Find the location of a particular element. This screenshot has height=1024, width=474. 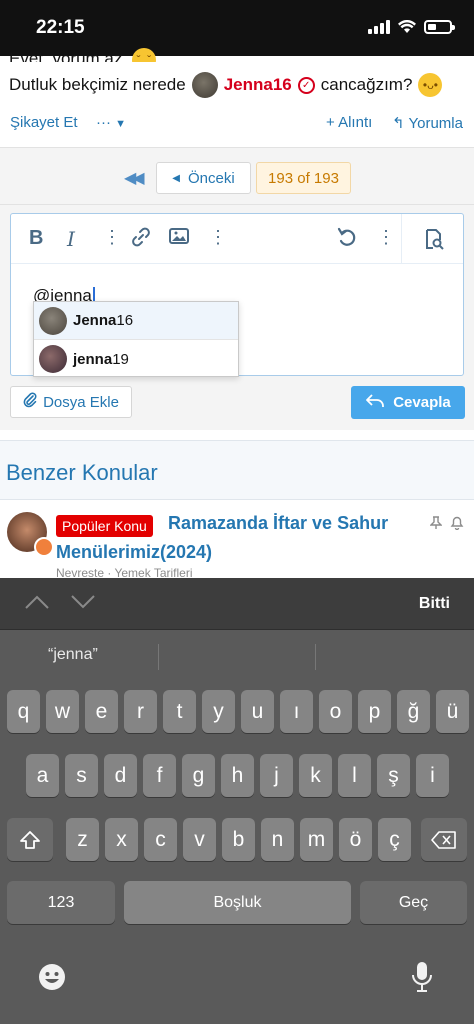

bell-icon is located at coordinates (457, 524).